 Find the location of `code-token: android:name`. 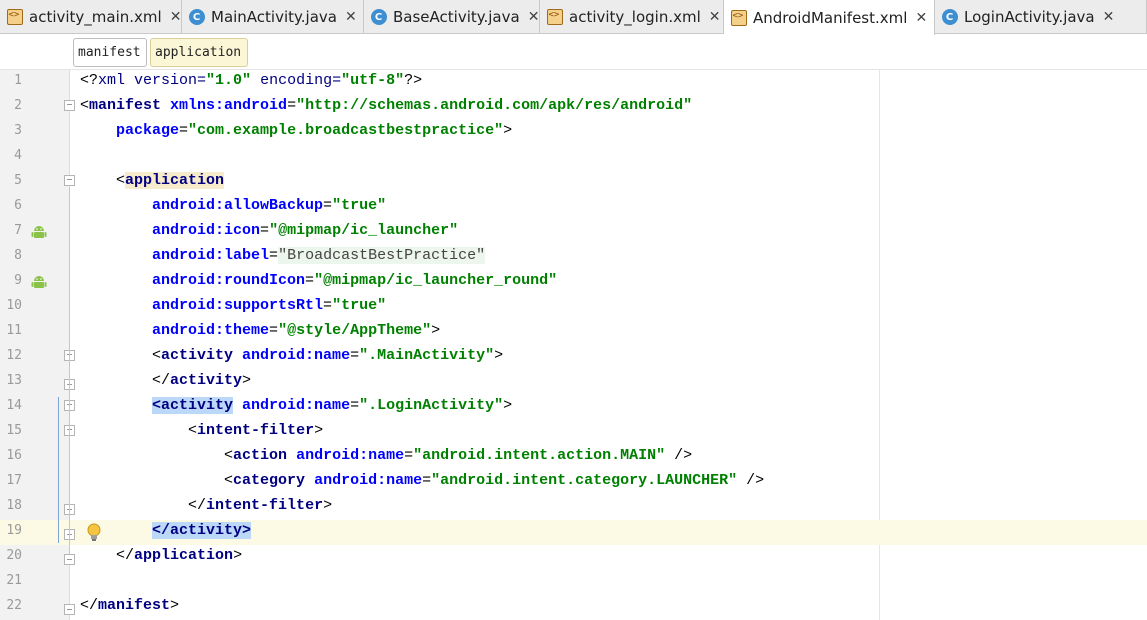

code-token: android:name is located at coordinates (350, 455).